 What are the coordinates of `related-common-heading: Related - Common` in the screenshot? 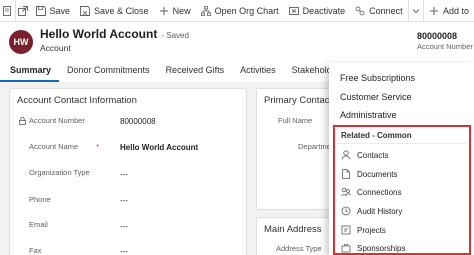 It's located at (376, 135).